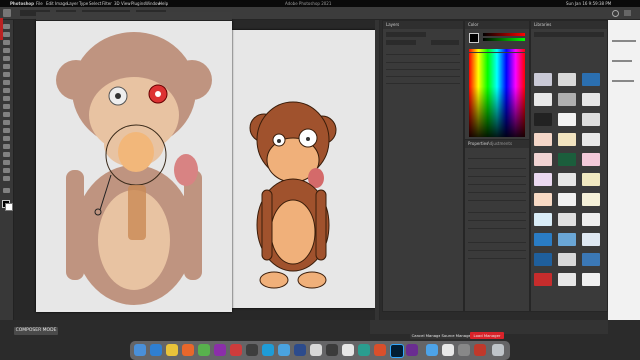  What do you see at coordinates (117, 3) in the screenshot?
I see `menu-3d: 3D` at bounding box center [117, 3].